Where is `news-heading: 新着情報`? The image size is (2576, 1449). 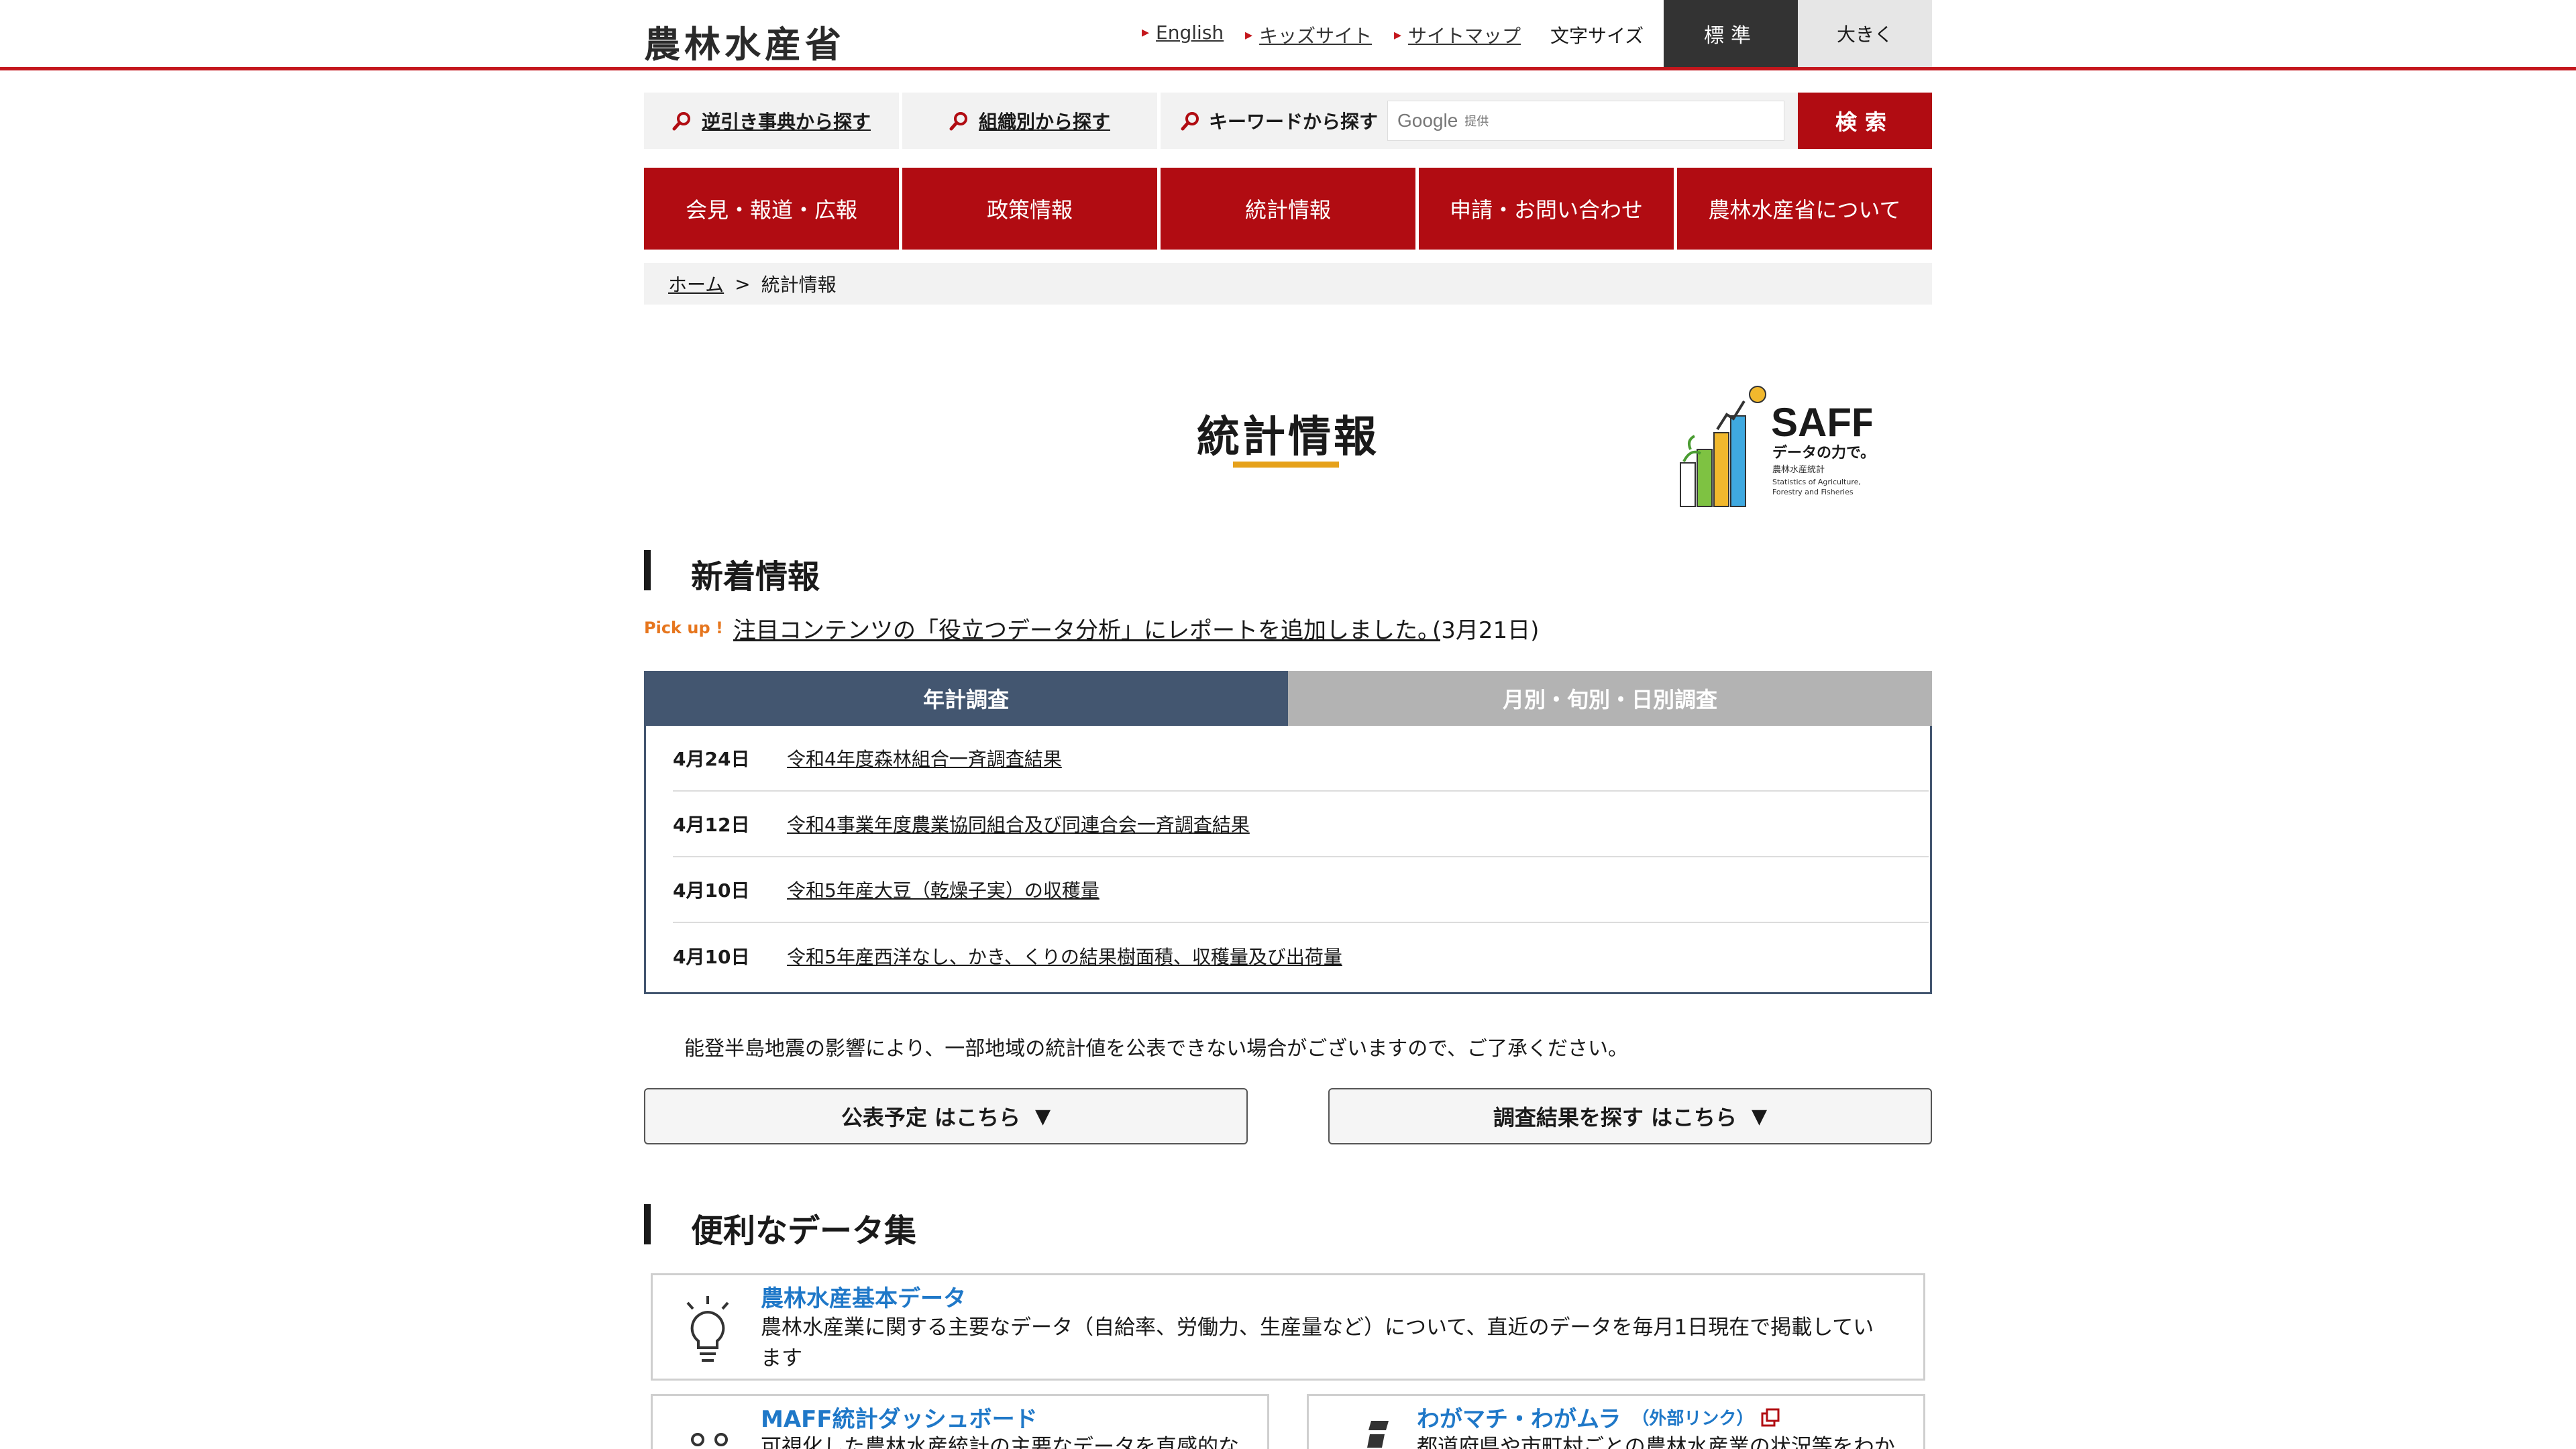
news-heading: 新着情報 is located at coordinates (755, 577).